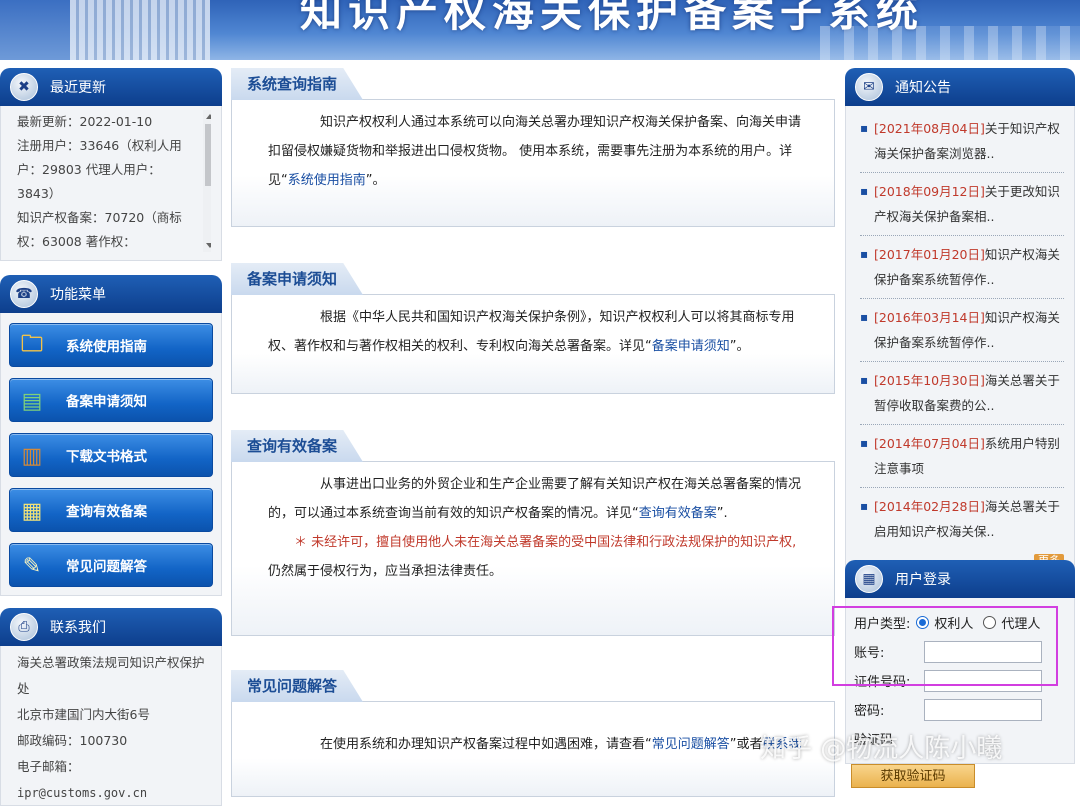 The height and width of the screenshot is (806, 1080). What do you see at coordinates (983, 680) in the screenshot?
I see `cert-number-input` at bounding box center [983, 680].